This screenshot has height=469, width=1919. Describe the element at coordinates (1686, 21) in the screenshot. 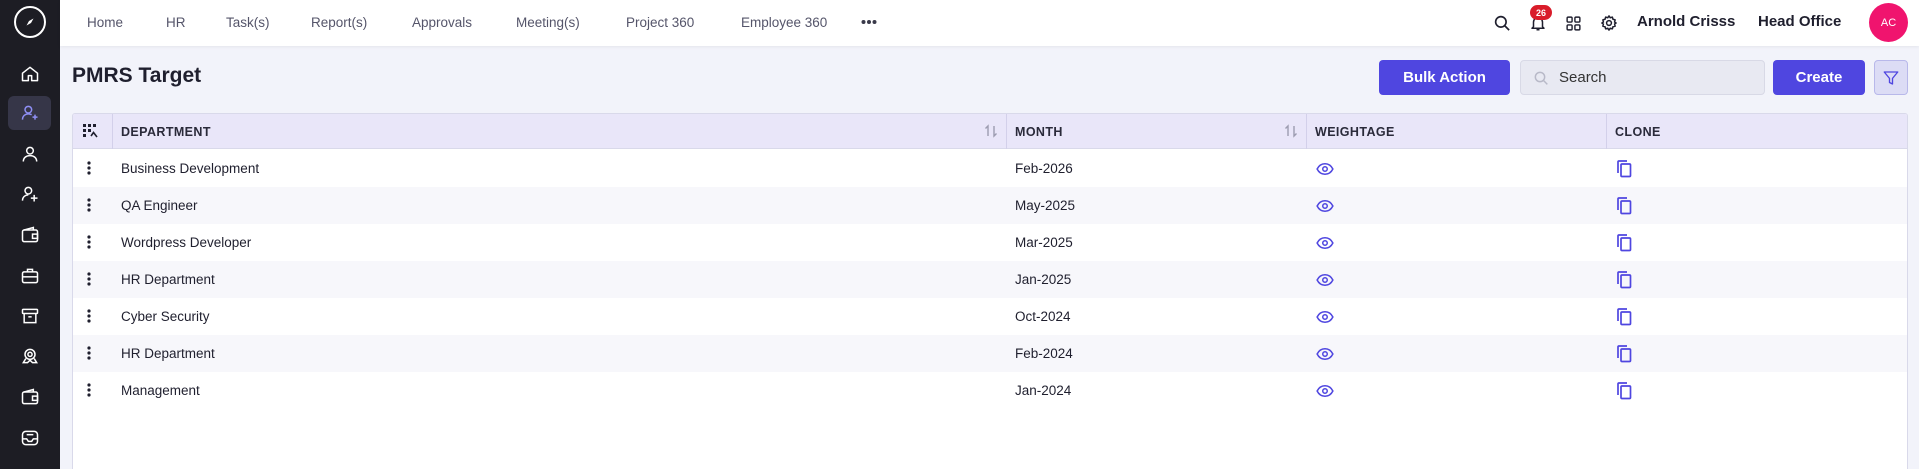

I see `user-name: Arnold Crisss` at that location.